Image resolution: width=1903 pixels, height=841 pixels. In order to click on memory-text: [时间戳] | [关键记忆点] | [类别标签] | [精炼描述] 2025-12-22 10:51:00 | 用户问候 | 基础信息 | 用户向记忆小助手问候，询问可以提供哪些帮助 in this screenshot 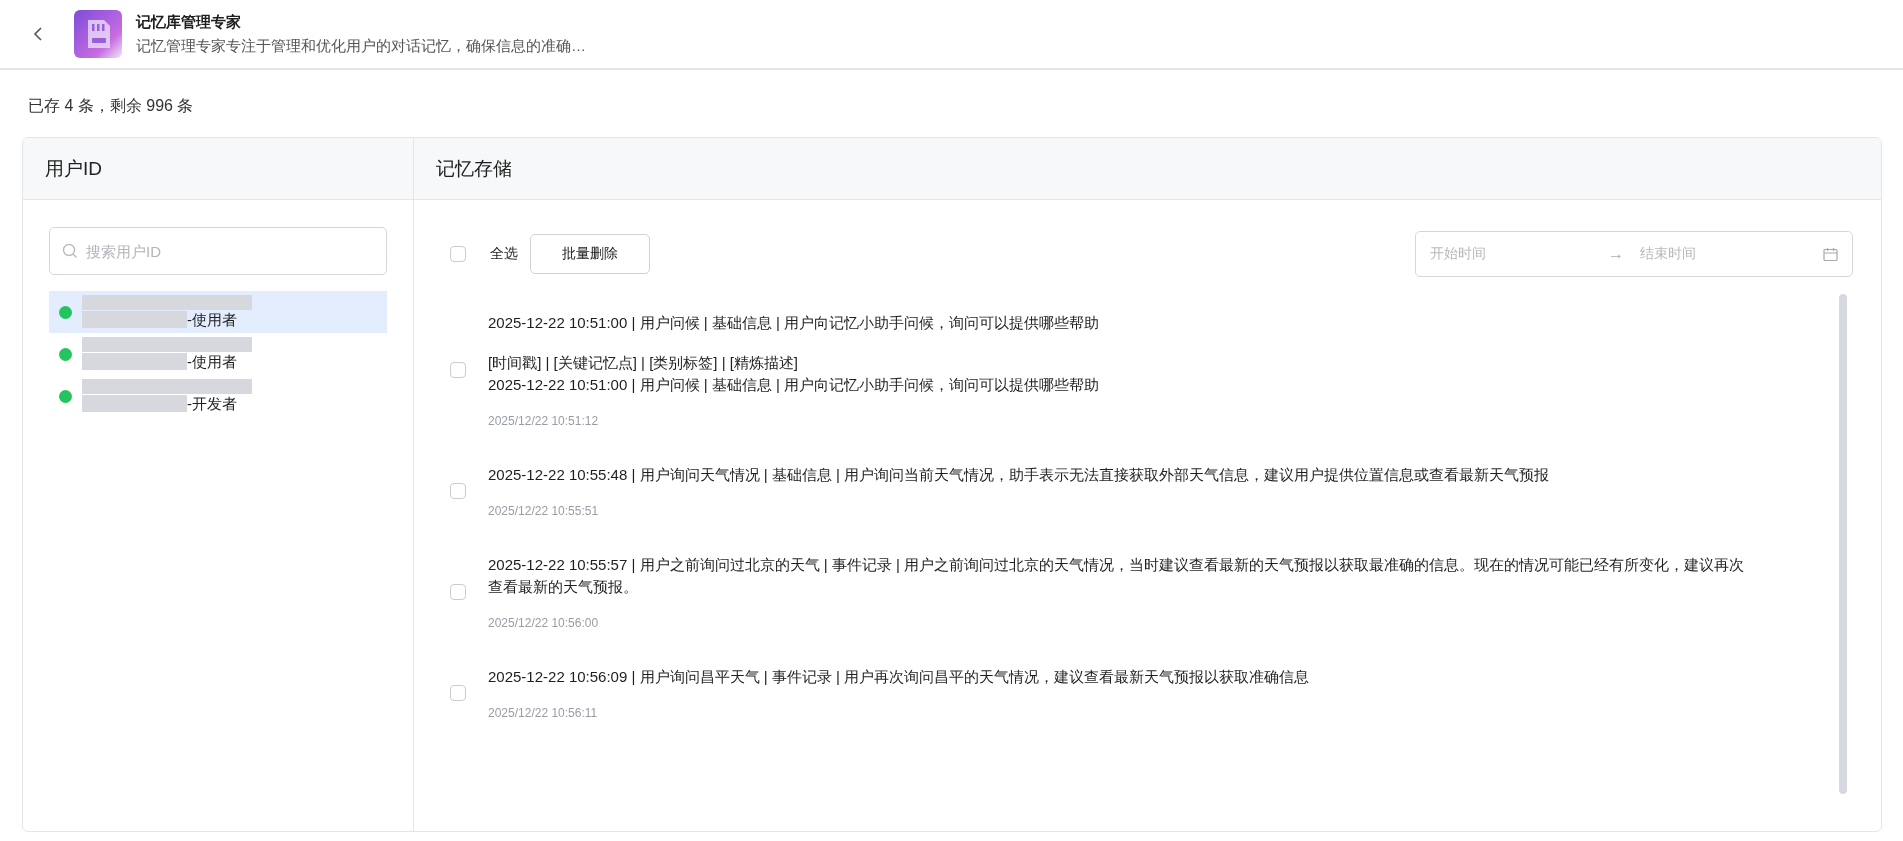, I will do `click(793, 374)`.